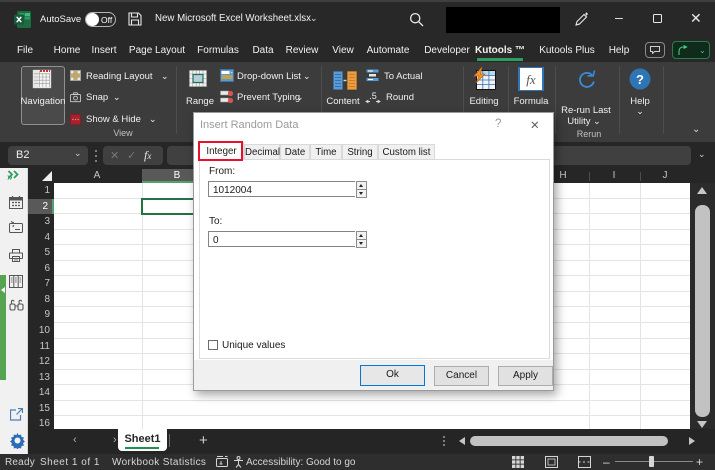 The width and height of the screenshot is (715, 470). I want to click on svg-text: .5, so click(373, 96).